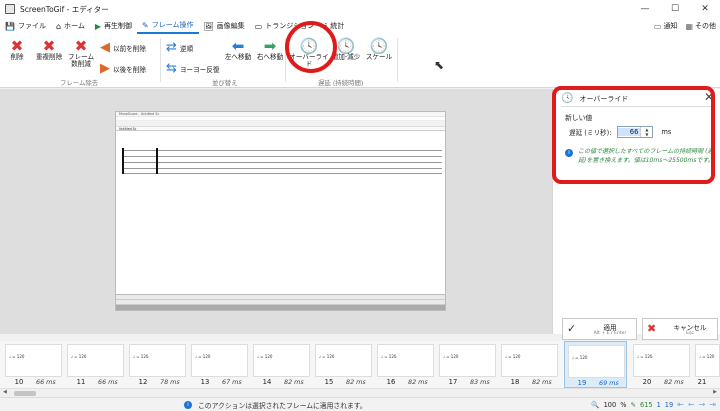 The image size is (720, 411). I want to click on delay-unit: ms, so click(666, 132).